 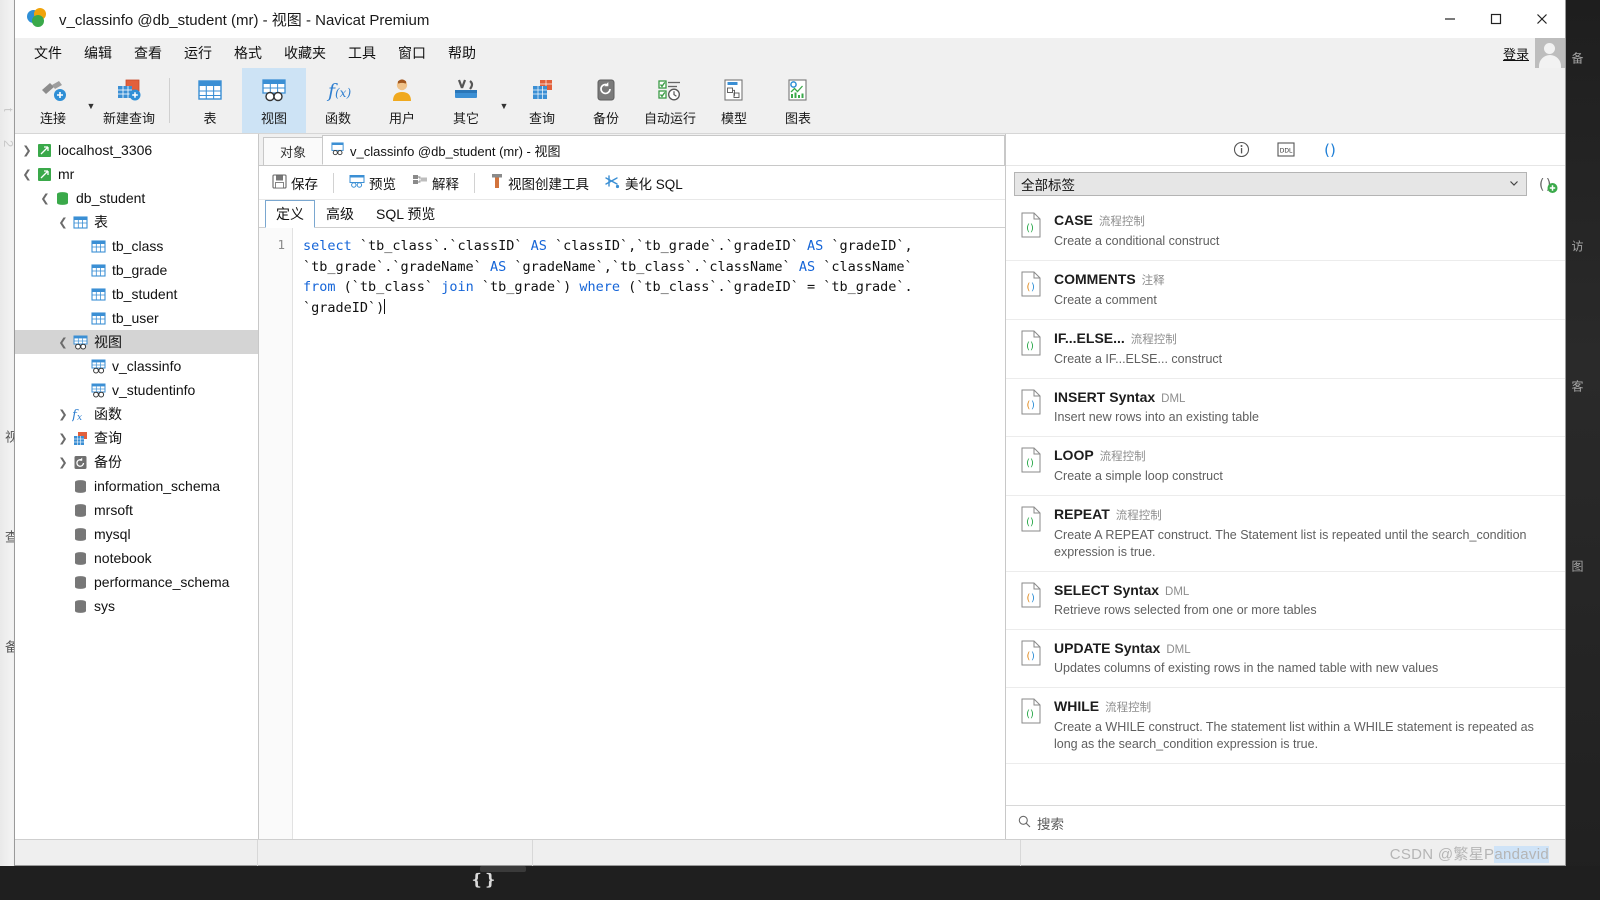 What do you see at coordinates (91, 100) in the screenshot?
I see `connection-dropdown-caret-icon: ▼` at bounding box center [91, 100].